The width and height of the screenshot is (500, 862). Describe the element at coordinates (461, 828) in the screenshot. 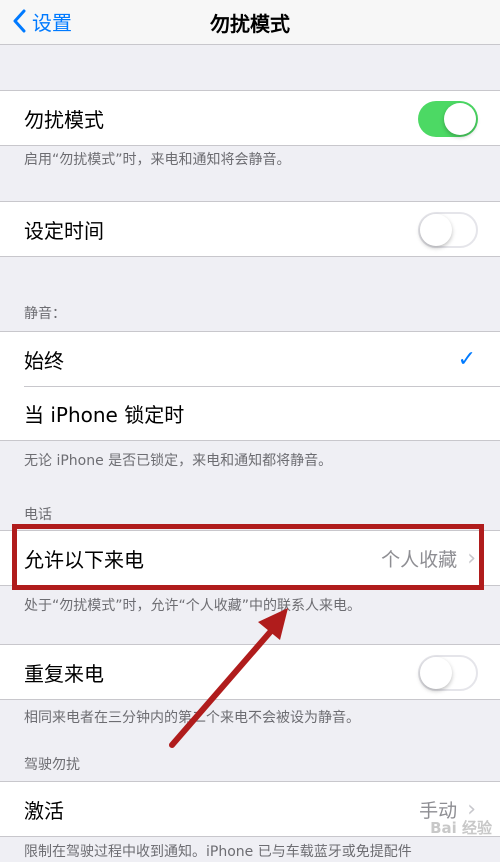

I see `watermark: Bai 经验` at that location.